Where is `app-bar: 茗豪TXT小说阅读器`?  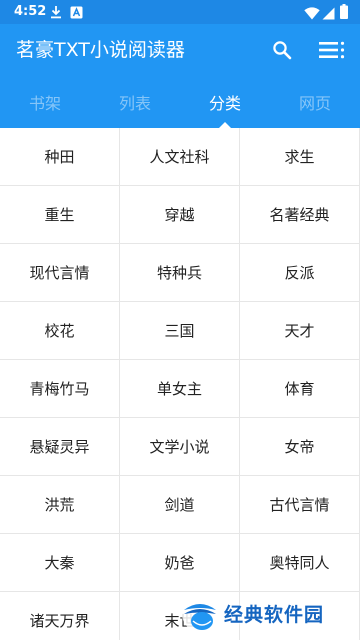 app-bar: 茗豪TXT小说阅读器 is located at coordinates (180, 50).